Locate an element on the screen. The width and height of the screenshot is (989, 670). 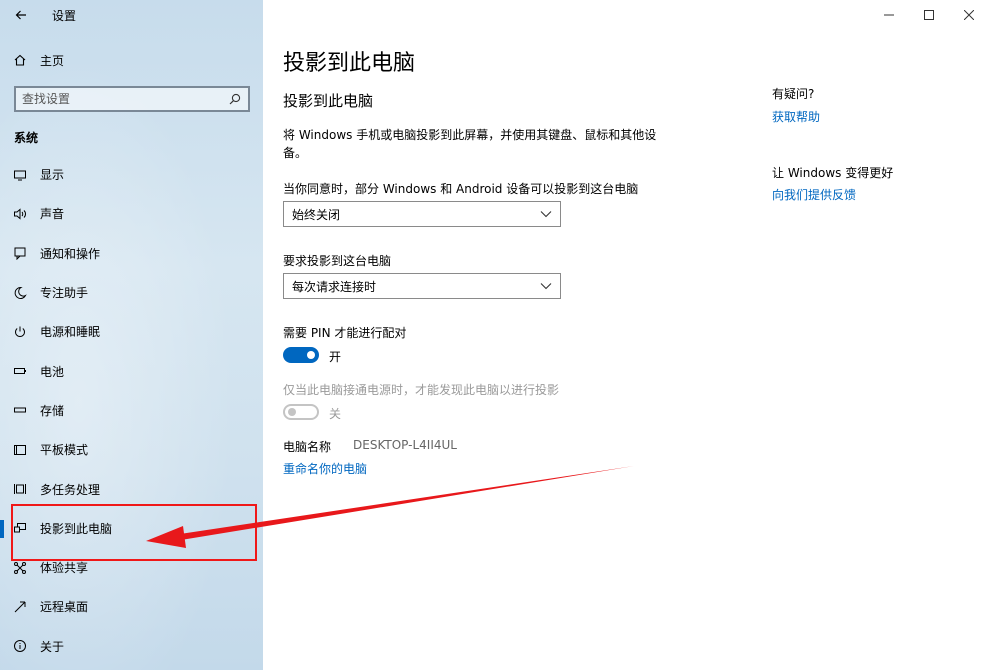
sidebar-item-multitasking: 多任务处理 is located at coordinates (131, 488).